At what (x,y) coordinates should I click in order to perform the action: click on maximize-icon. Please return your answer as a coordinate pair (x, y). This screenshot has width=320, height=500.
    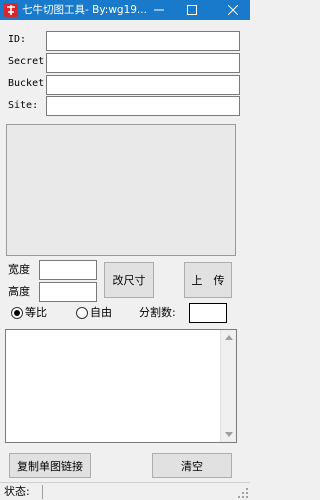
    Looking at the image, I should click on (192, 10).